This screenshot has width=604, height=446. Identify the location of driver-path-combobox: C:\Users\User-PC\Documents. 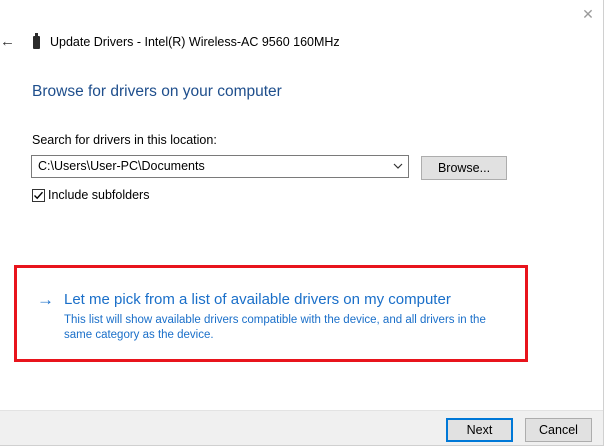
(220, 166).